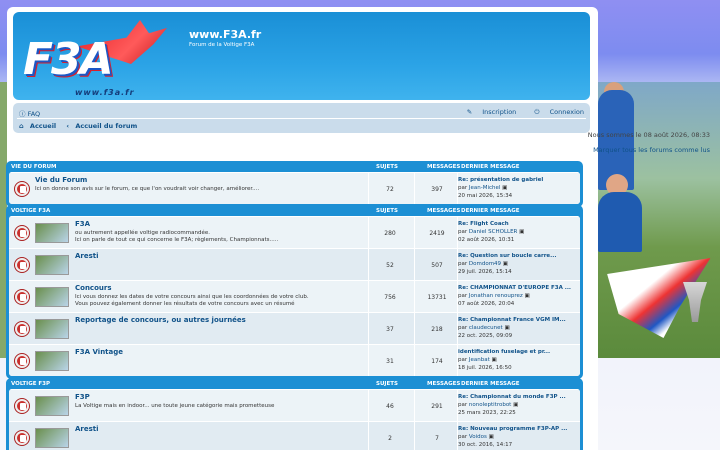  Describe the element at coordinates (34, 167) in the screenshot. I see `category-title: VIE DU FORUM` at that location.